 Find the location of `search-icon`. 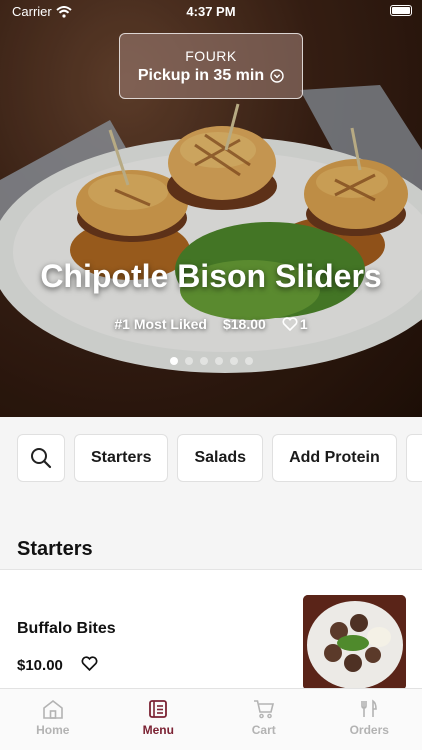

search-icon is located at coordinates (41, 458).